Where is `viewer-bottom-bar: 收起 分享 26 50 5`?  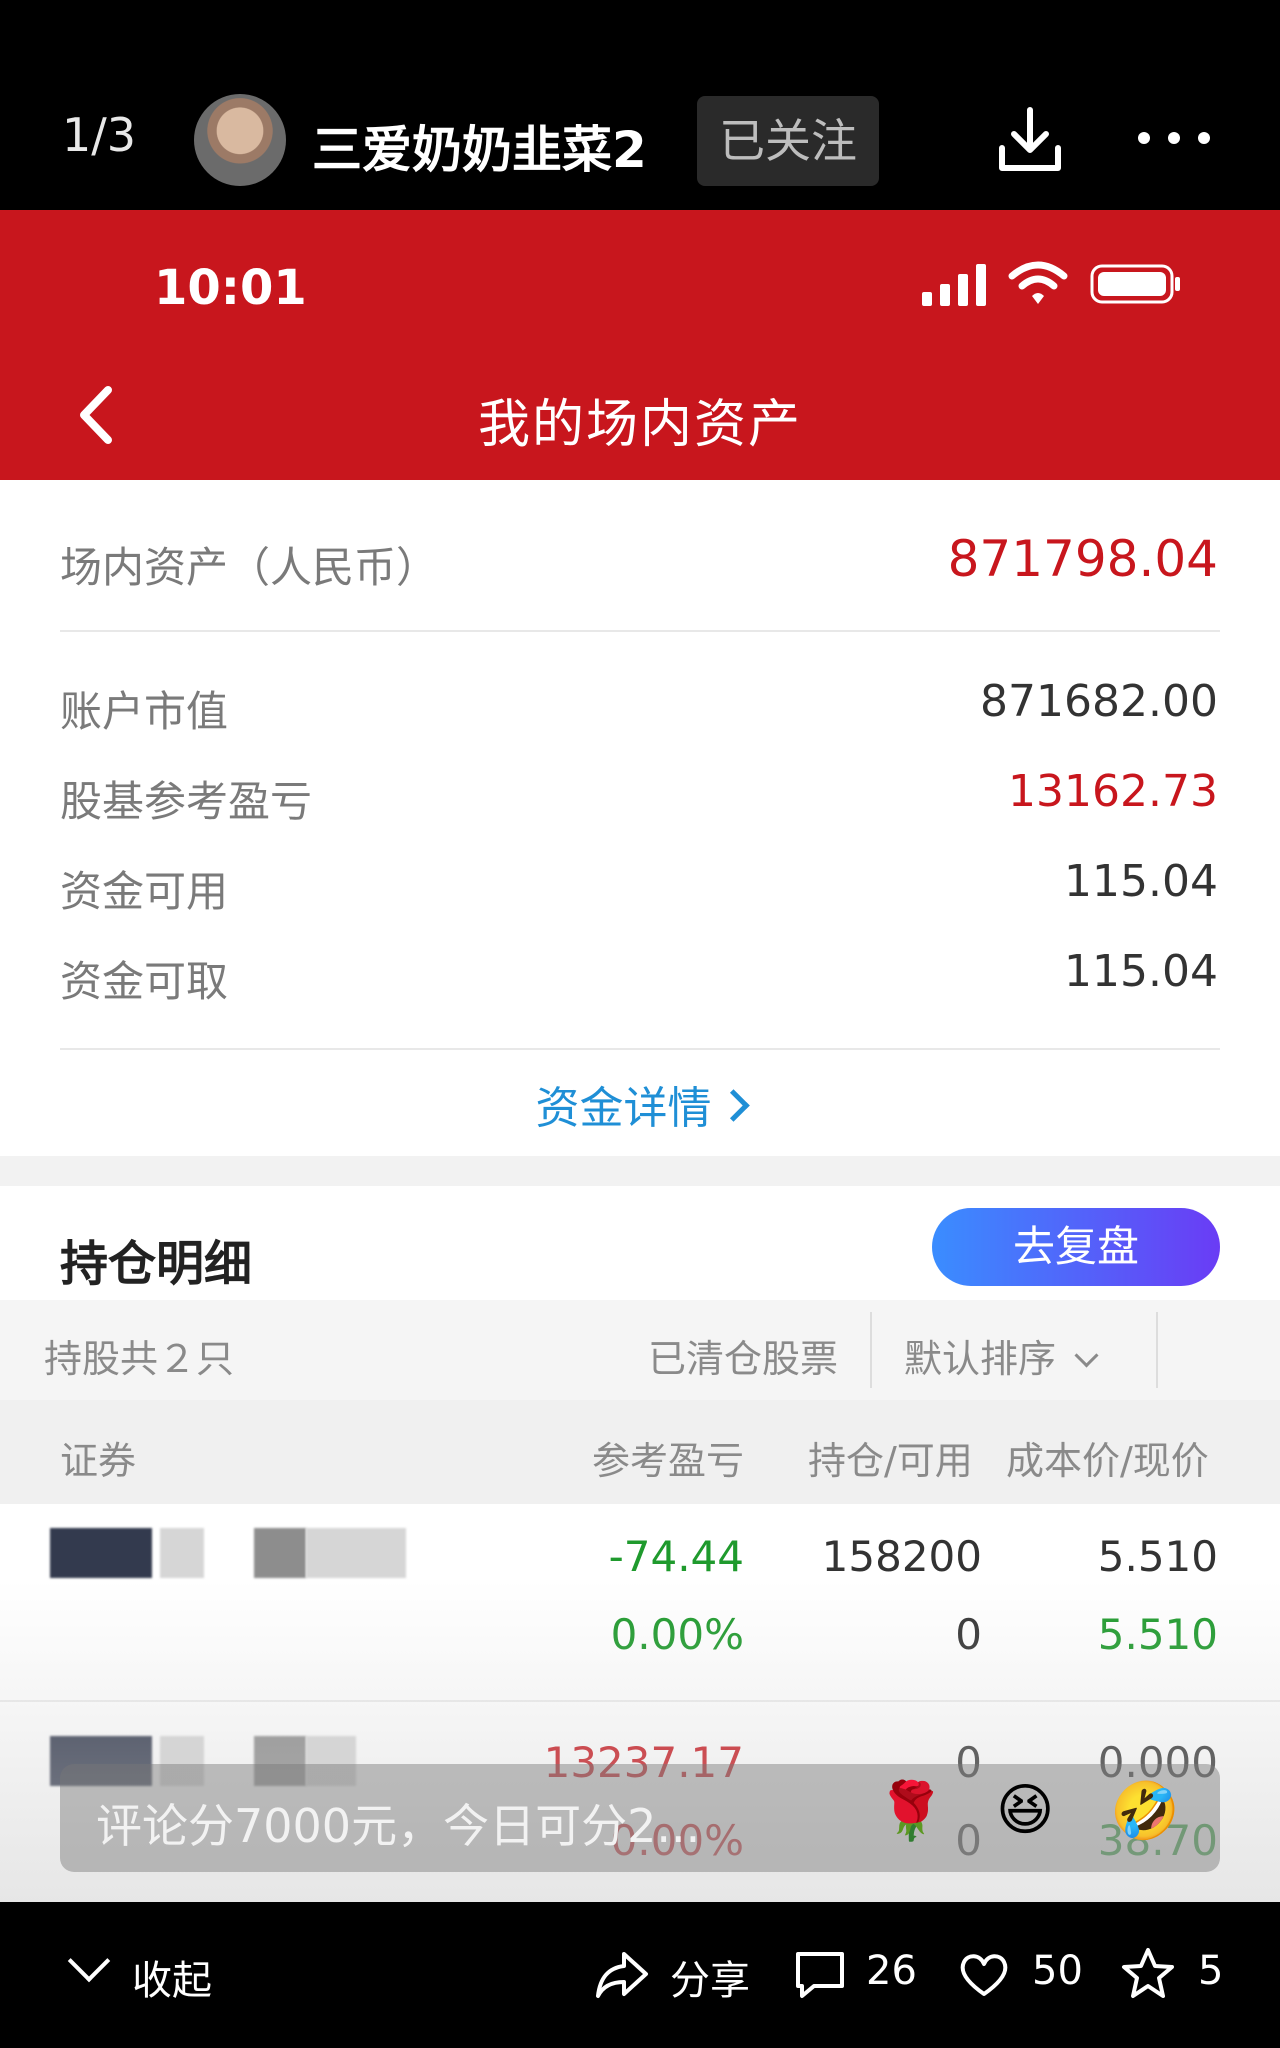
viewer-bottom-bar: 收起 分享 26 50 5 is located at coordinates (640, 1975).